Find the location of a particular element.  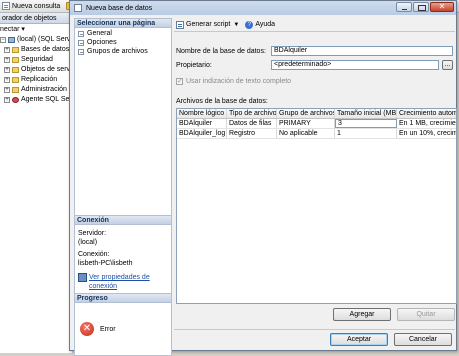

fulltext-label: Usar indización de texto completo is located at coordinates (239, 81).